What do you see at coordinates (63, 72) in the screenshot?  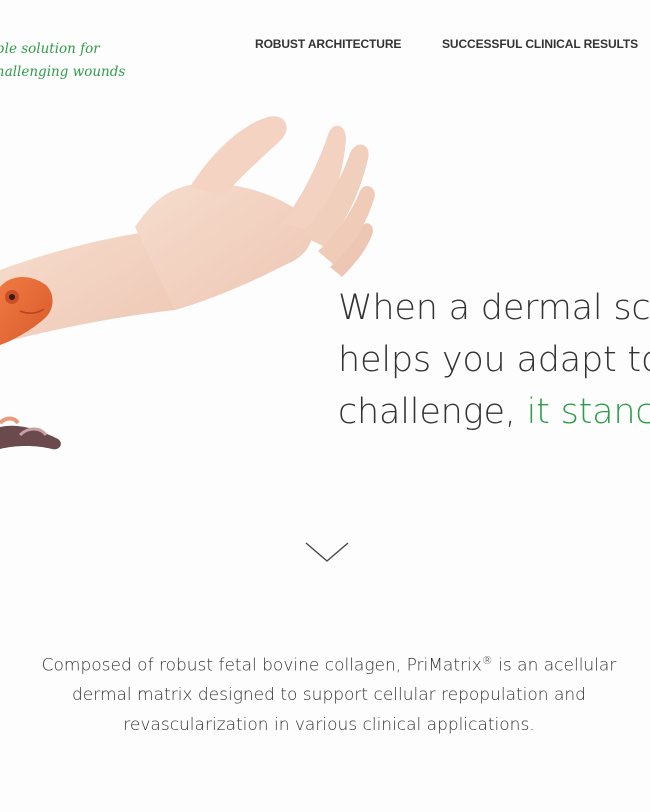 I see `tagline-line-2: hallenging wounds` at bounding box center [63, 72].